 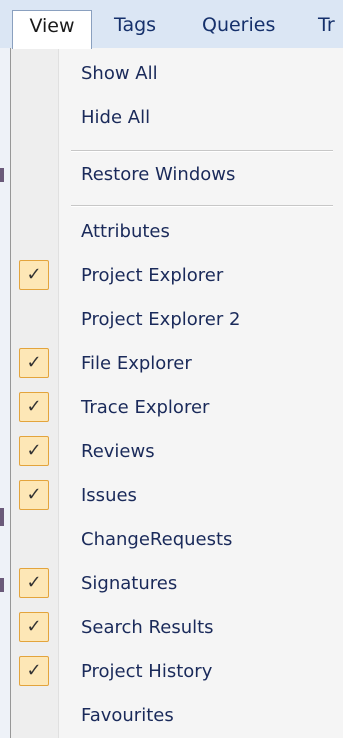 I want to click on menu-item-label: Project Explorer 2, so click(x=161, y=319).